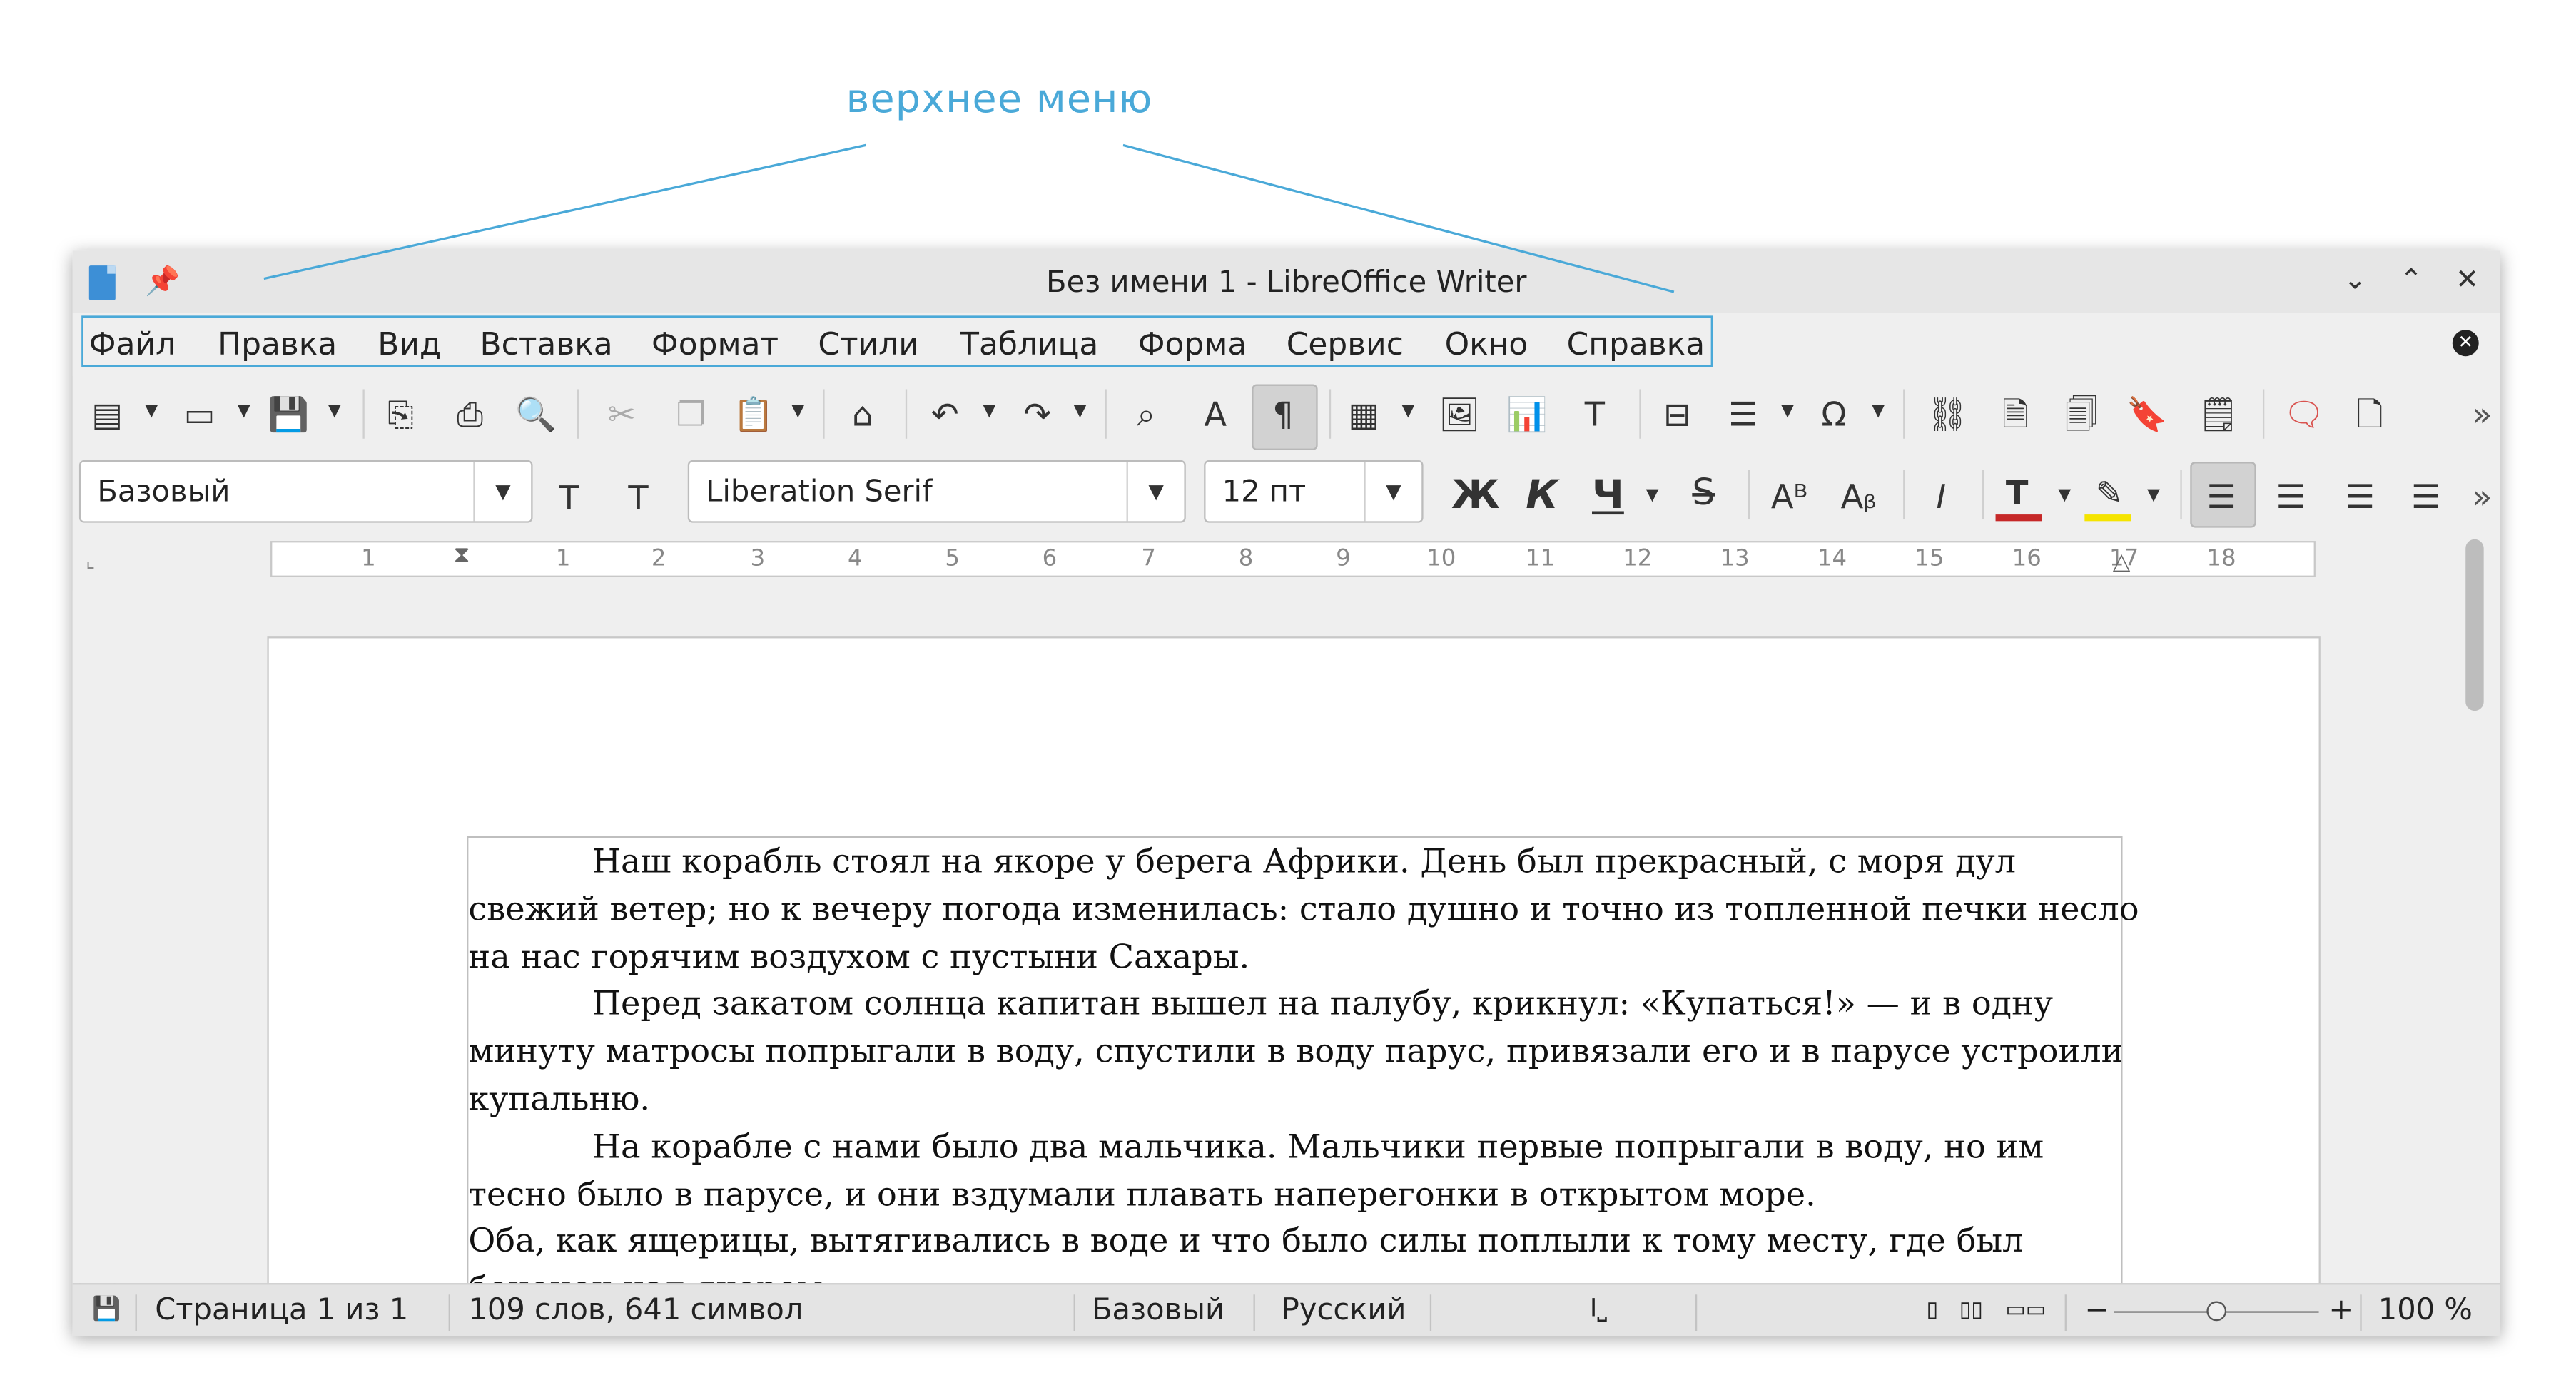 The width and height of the screenshot is (2576, 1400). Describe the element at coordinates (2147, 413) in the screenshot. I see `bookmark-icon: 🔖` at that location.